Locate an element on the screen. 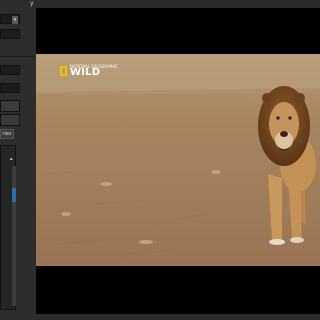  logo-frame-icon is located at coordinates (63, 71).